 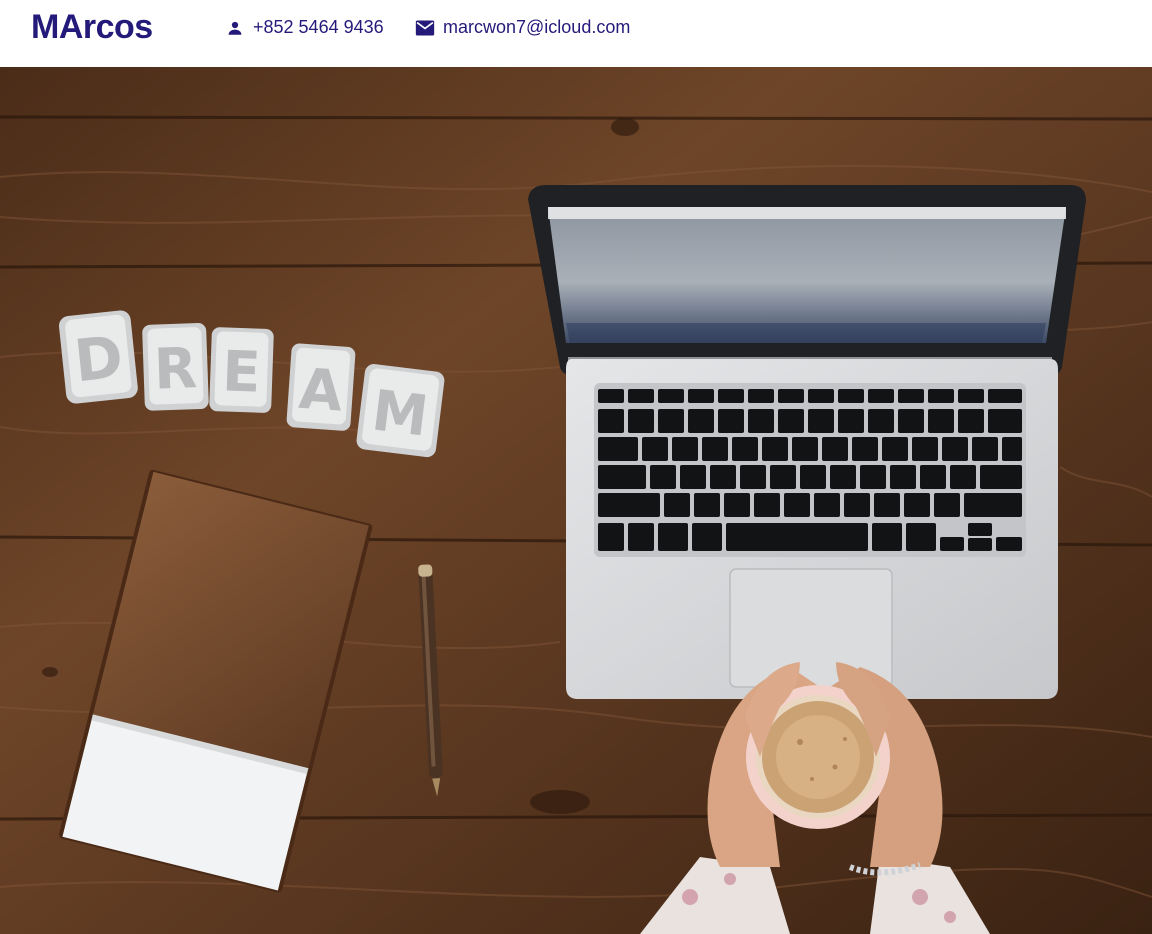 What do you see at coordinates (399, 413) in the screenshot?
I see `svg-text: M` at bounding box center [399, 413].